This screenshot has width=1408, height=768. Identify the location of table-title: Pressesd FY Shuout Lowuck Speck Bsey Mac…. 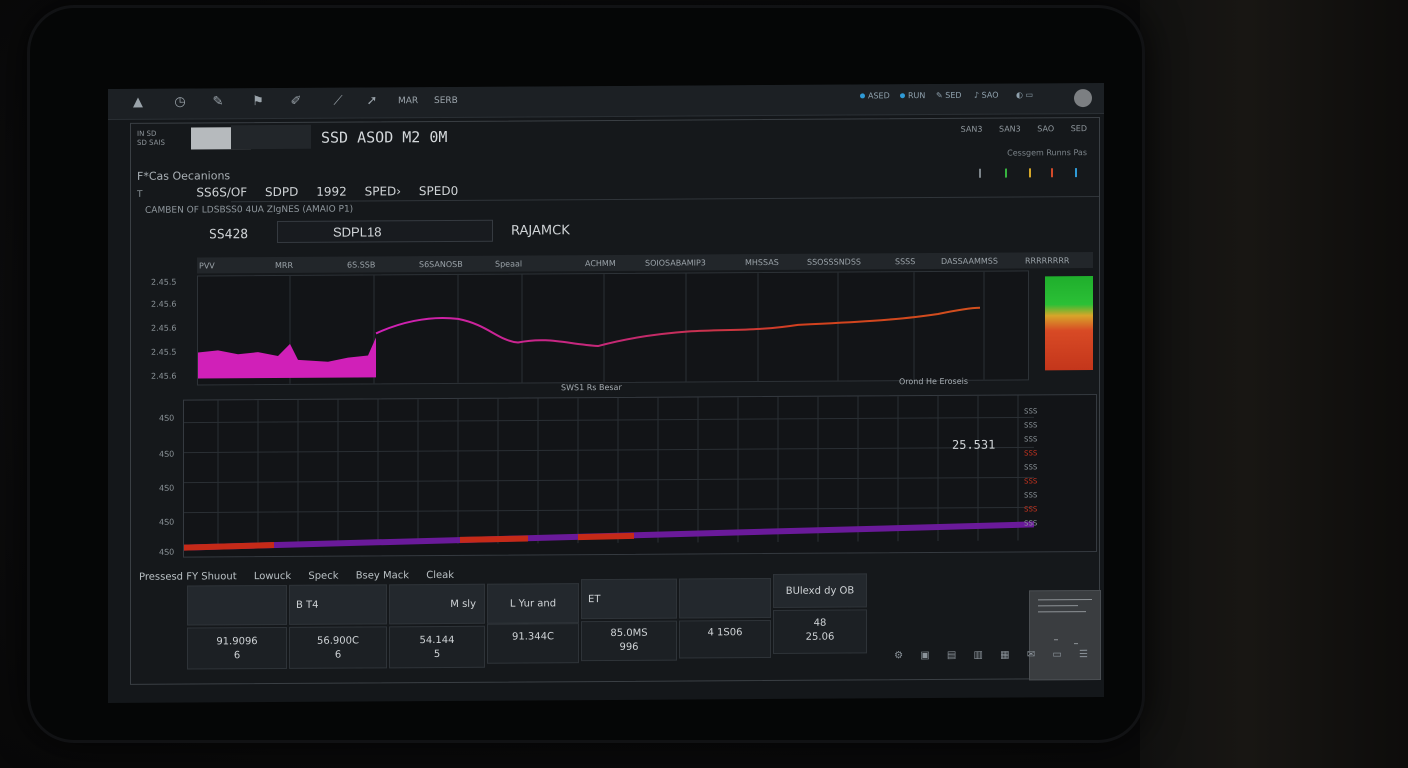
(303, 576).